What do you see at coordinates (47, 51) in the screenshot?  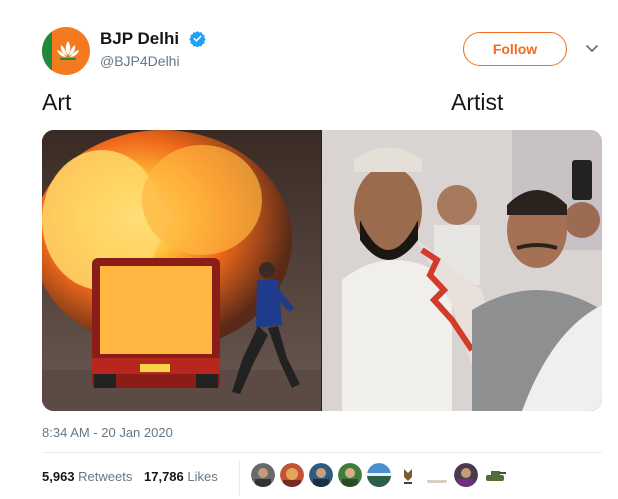 I see `avatar-green-band` at bounding box center [47, 51].